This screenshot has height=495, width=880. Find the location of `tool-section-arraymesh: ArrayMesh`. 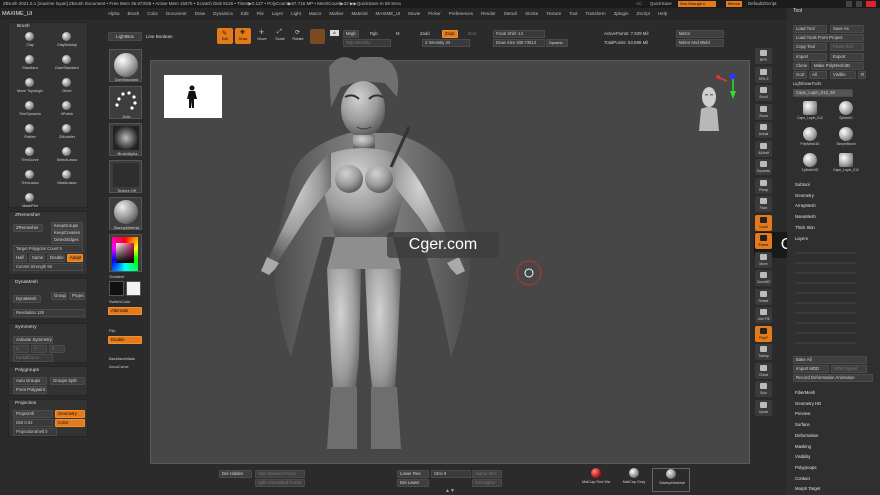

tool-section-arraymesh: ArrayMesh is located at coordinates (833, 206).